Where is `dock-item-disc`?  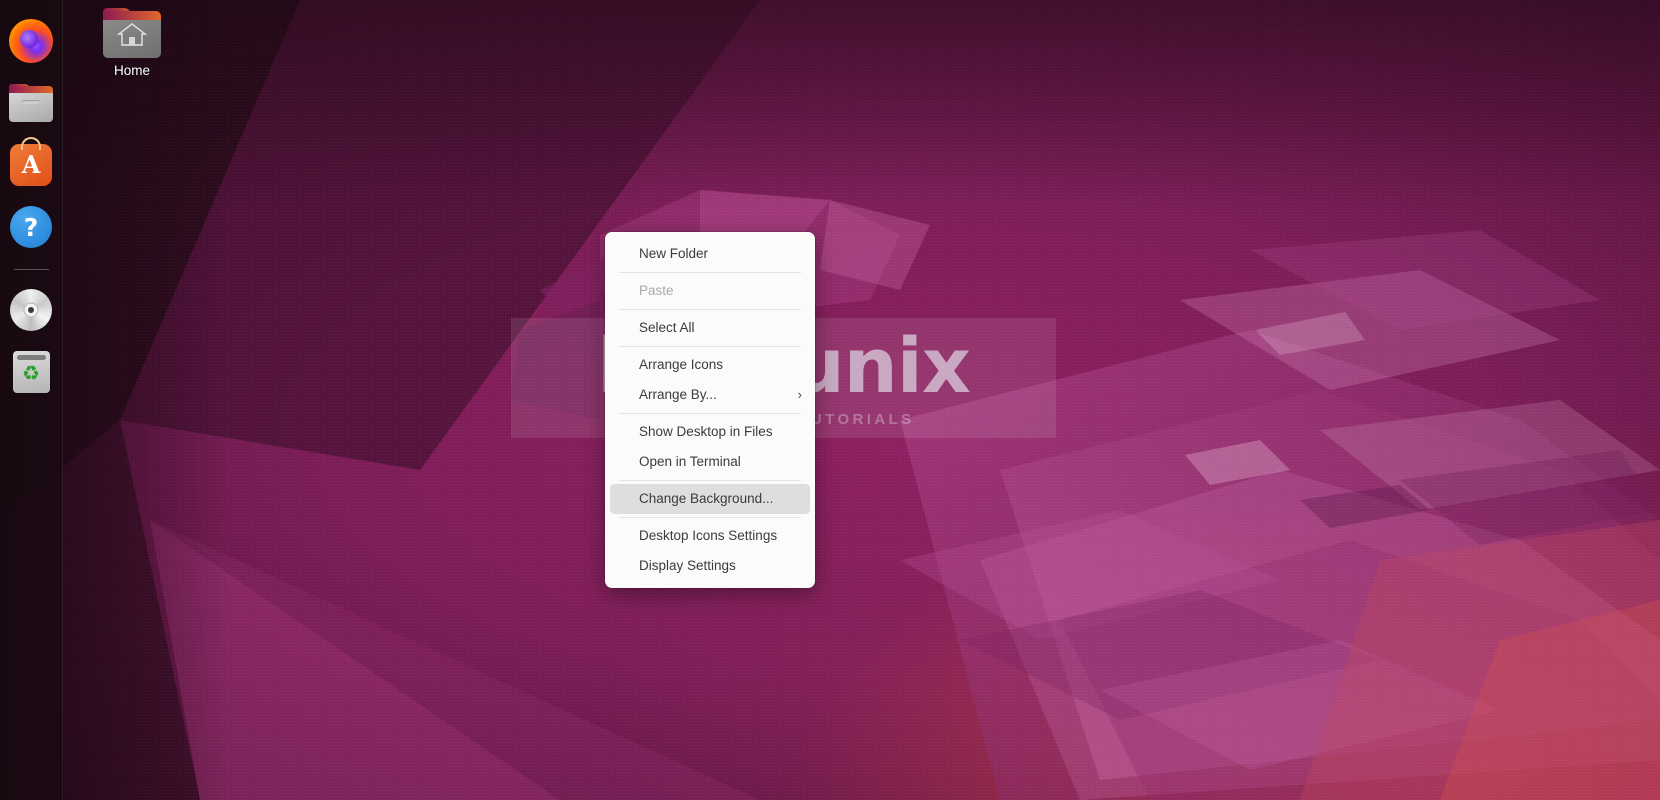
dock-item-disc is located at coordinates (31, 310).